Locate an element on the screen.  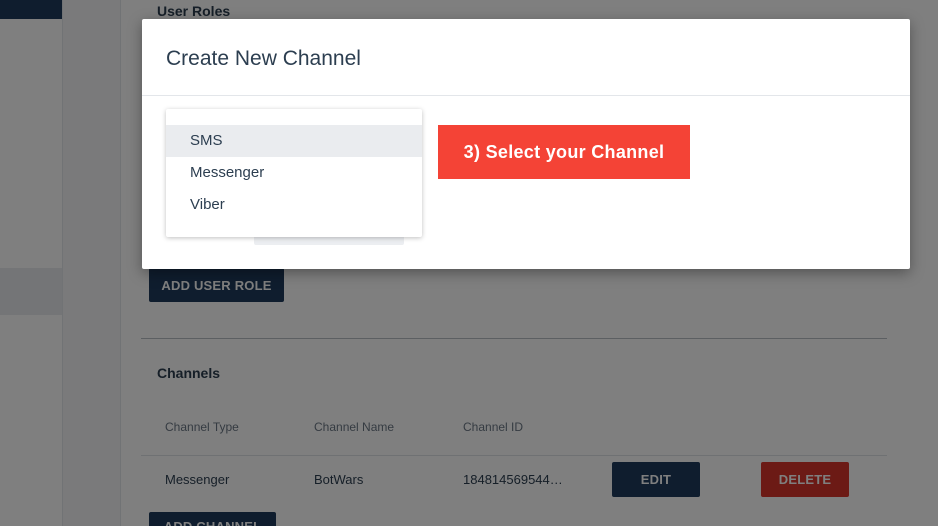
channel-type-dropdown-menu: SMS Messenger Viber is located at coordinates (294, 173).